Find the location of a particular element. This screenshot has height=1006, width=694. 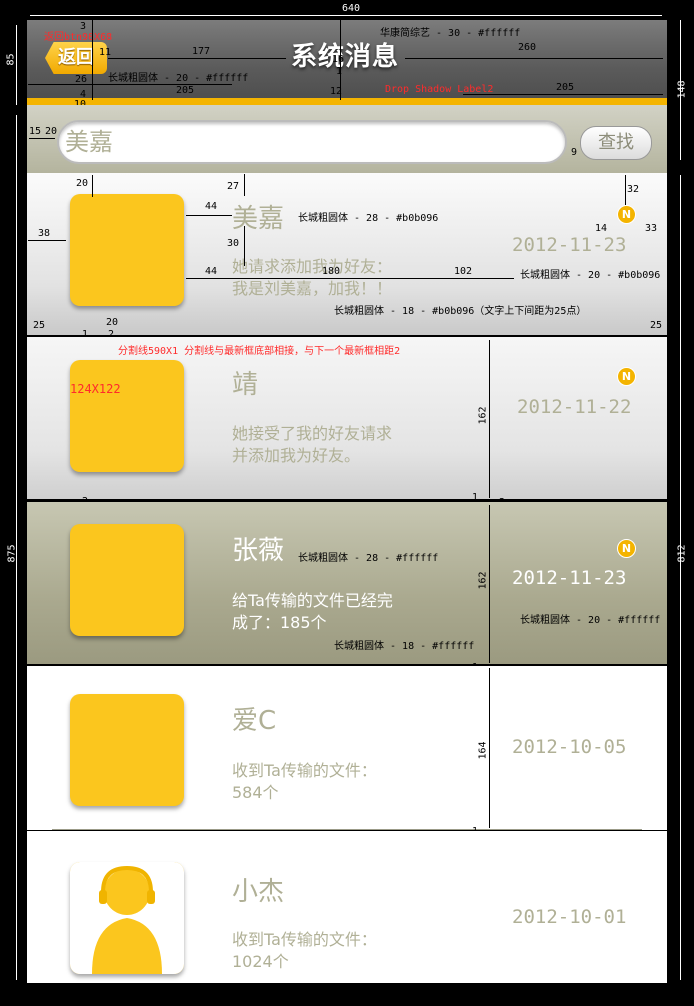

message-line-2: 成了：185个 is located at coordinates (279, 622).